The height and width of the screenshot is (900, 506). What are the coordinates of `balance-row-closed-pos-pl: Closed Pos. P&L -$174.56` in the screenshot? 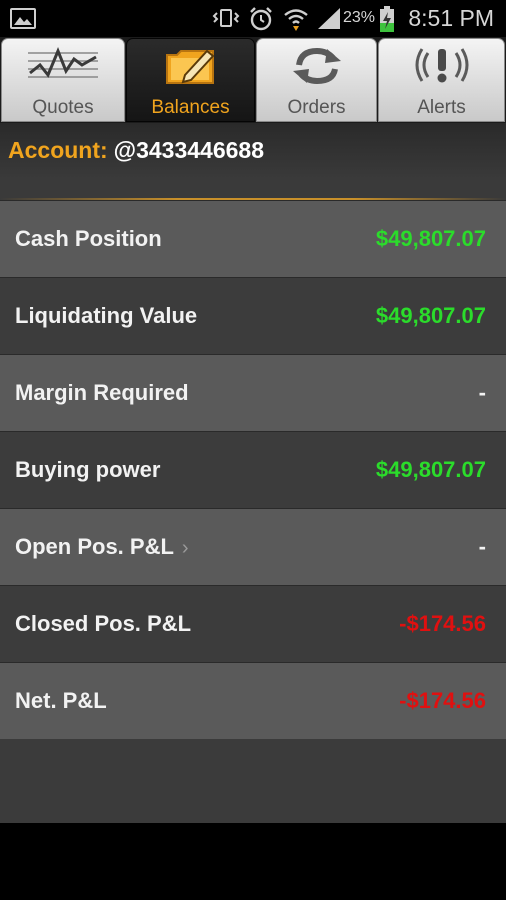 It's located at (253, 623).